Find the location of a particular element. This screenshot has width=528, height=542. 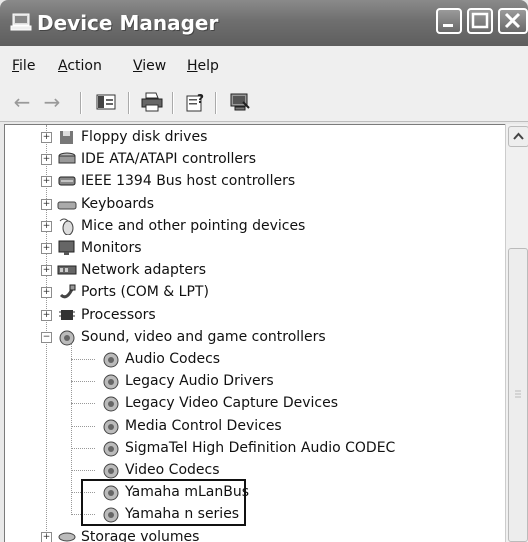

grip-icon is located at coordinates (518, 394).